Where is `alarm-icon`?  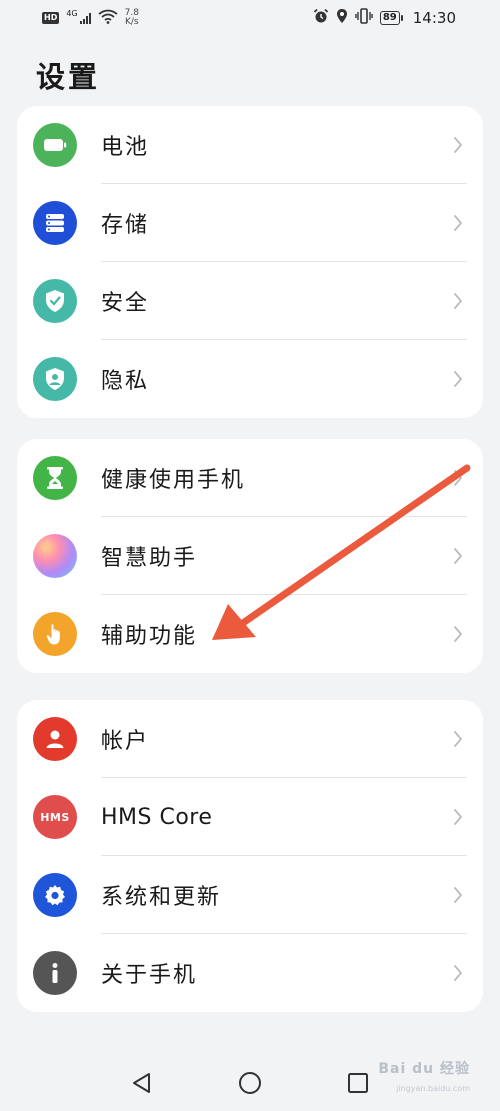 alarm-icon is located at coordinates (321, 18).